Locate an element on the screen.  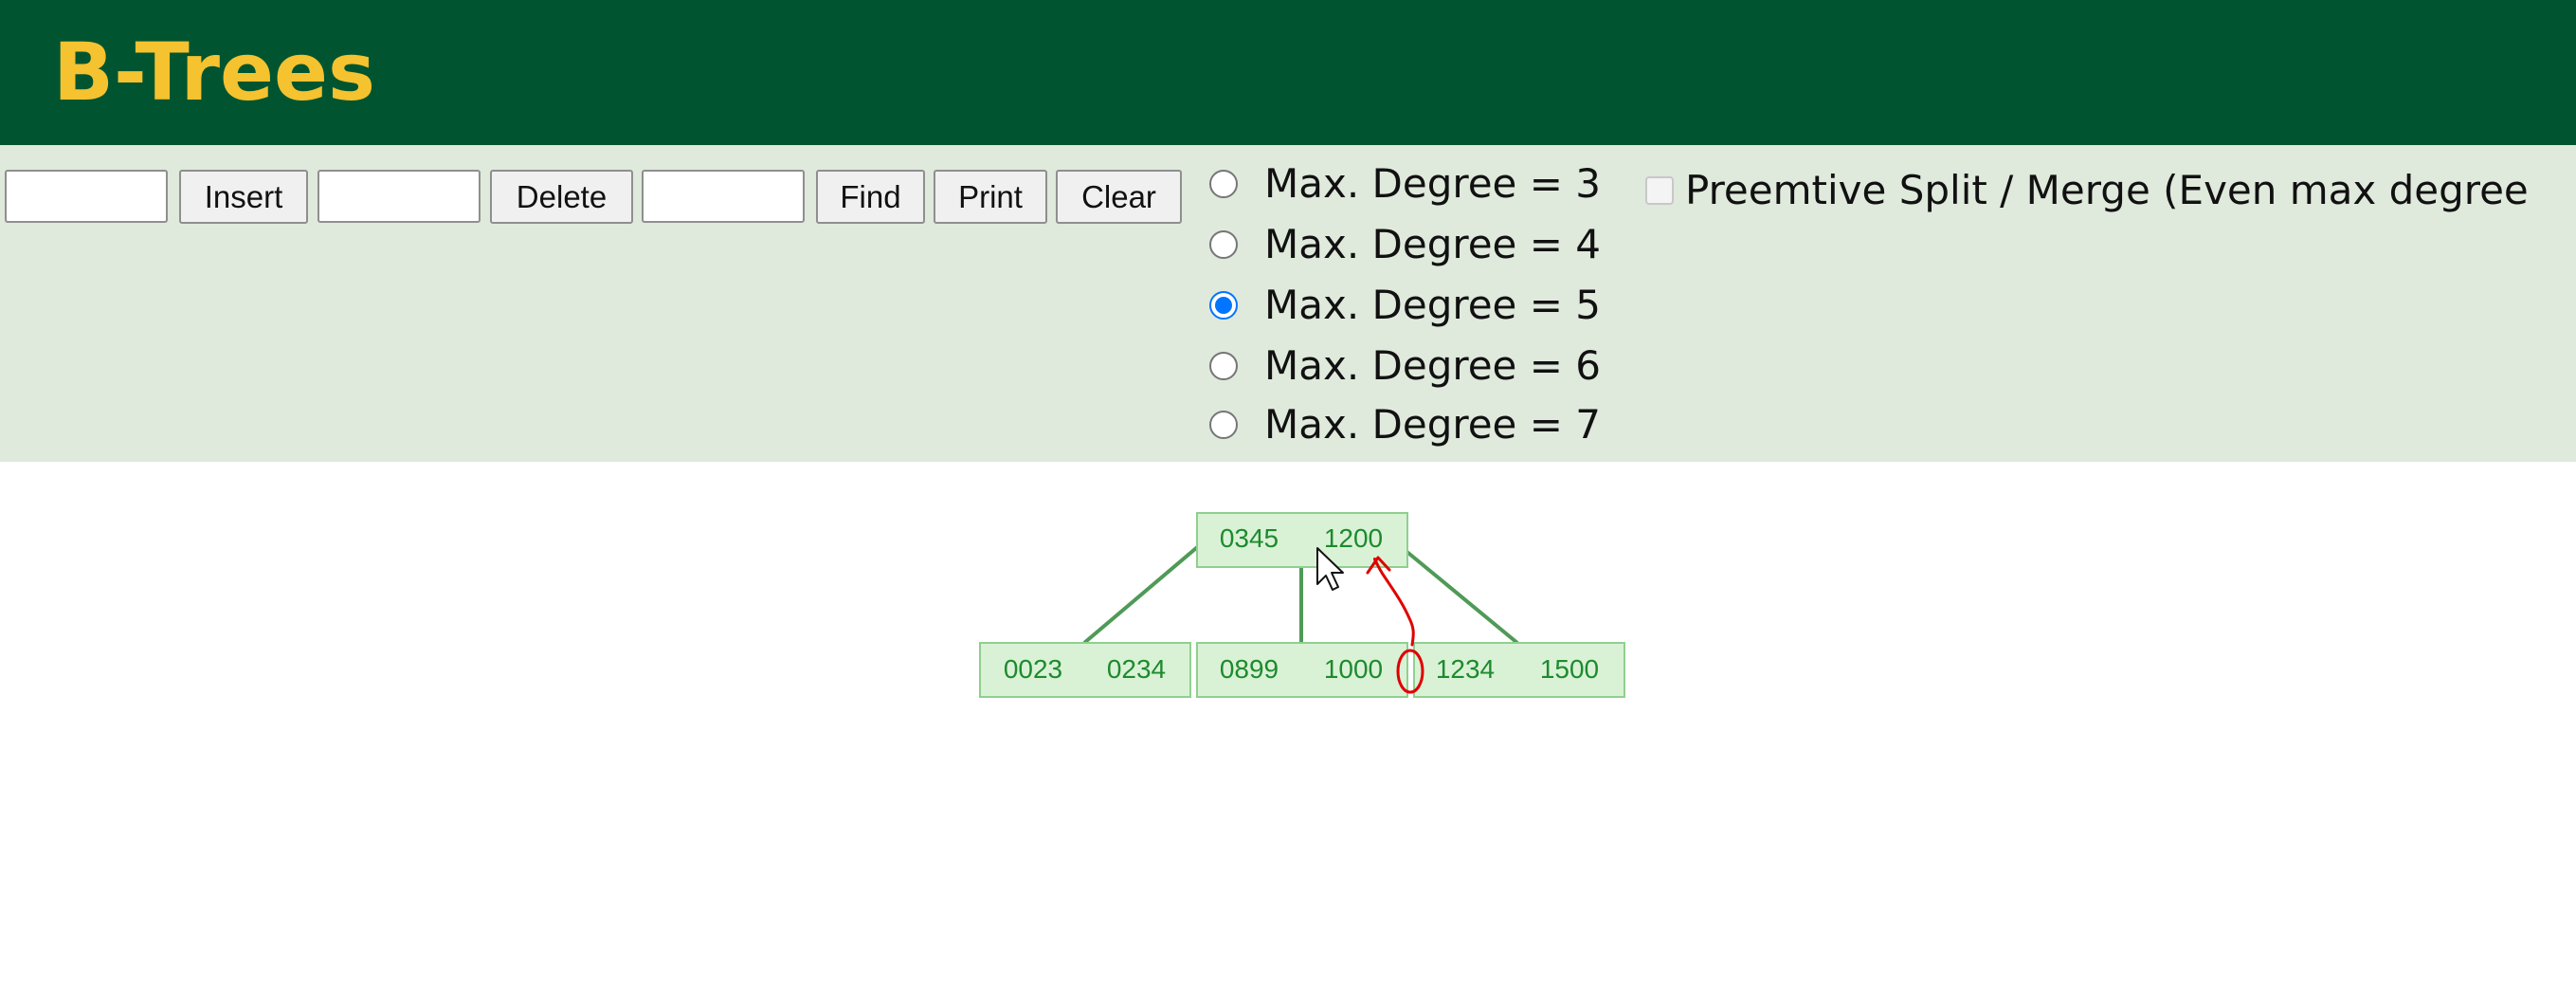
root-key: 0345 is located at coordinates (1249, 538).